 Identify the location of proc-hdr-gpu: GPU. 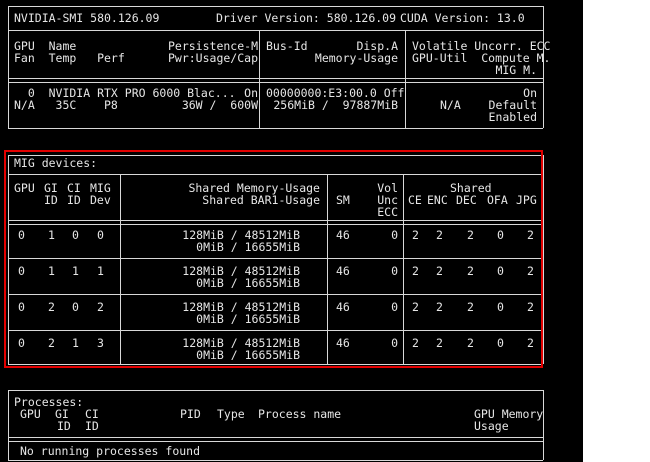
(30, 414).